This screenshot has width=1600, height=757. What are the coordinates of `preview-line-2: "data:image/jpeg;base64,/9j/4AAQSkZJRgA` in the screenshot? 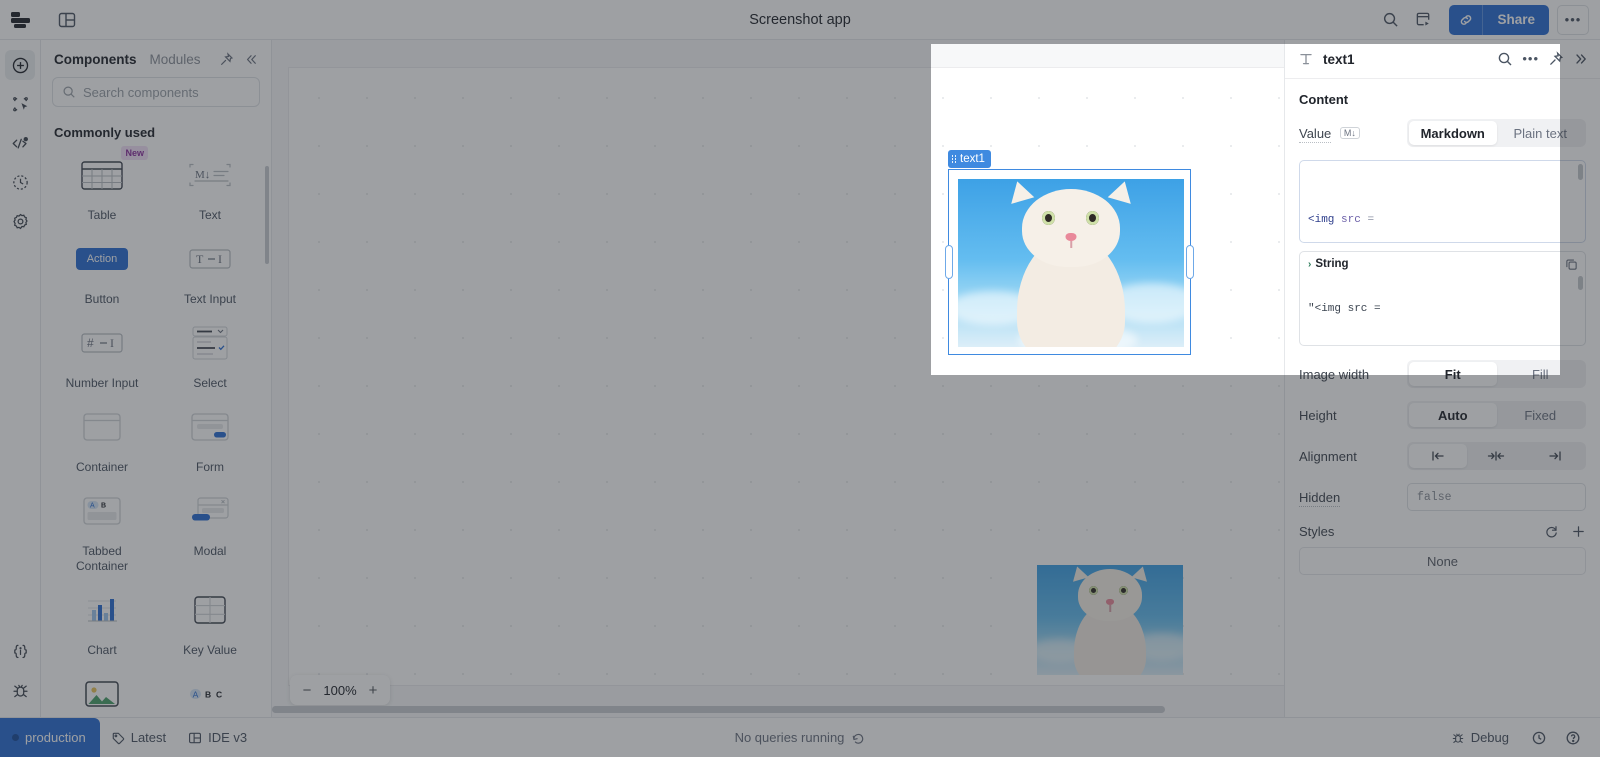 It's located at (1442, 345).